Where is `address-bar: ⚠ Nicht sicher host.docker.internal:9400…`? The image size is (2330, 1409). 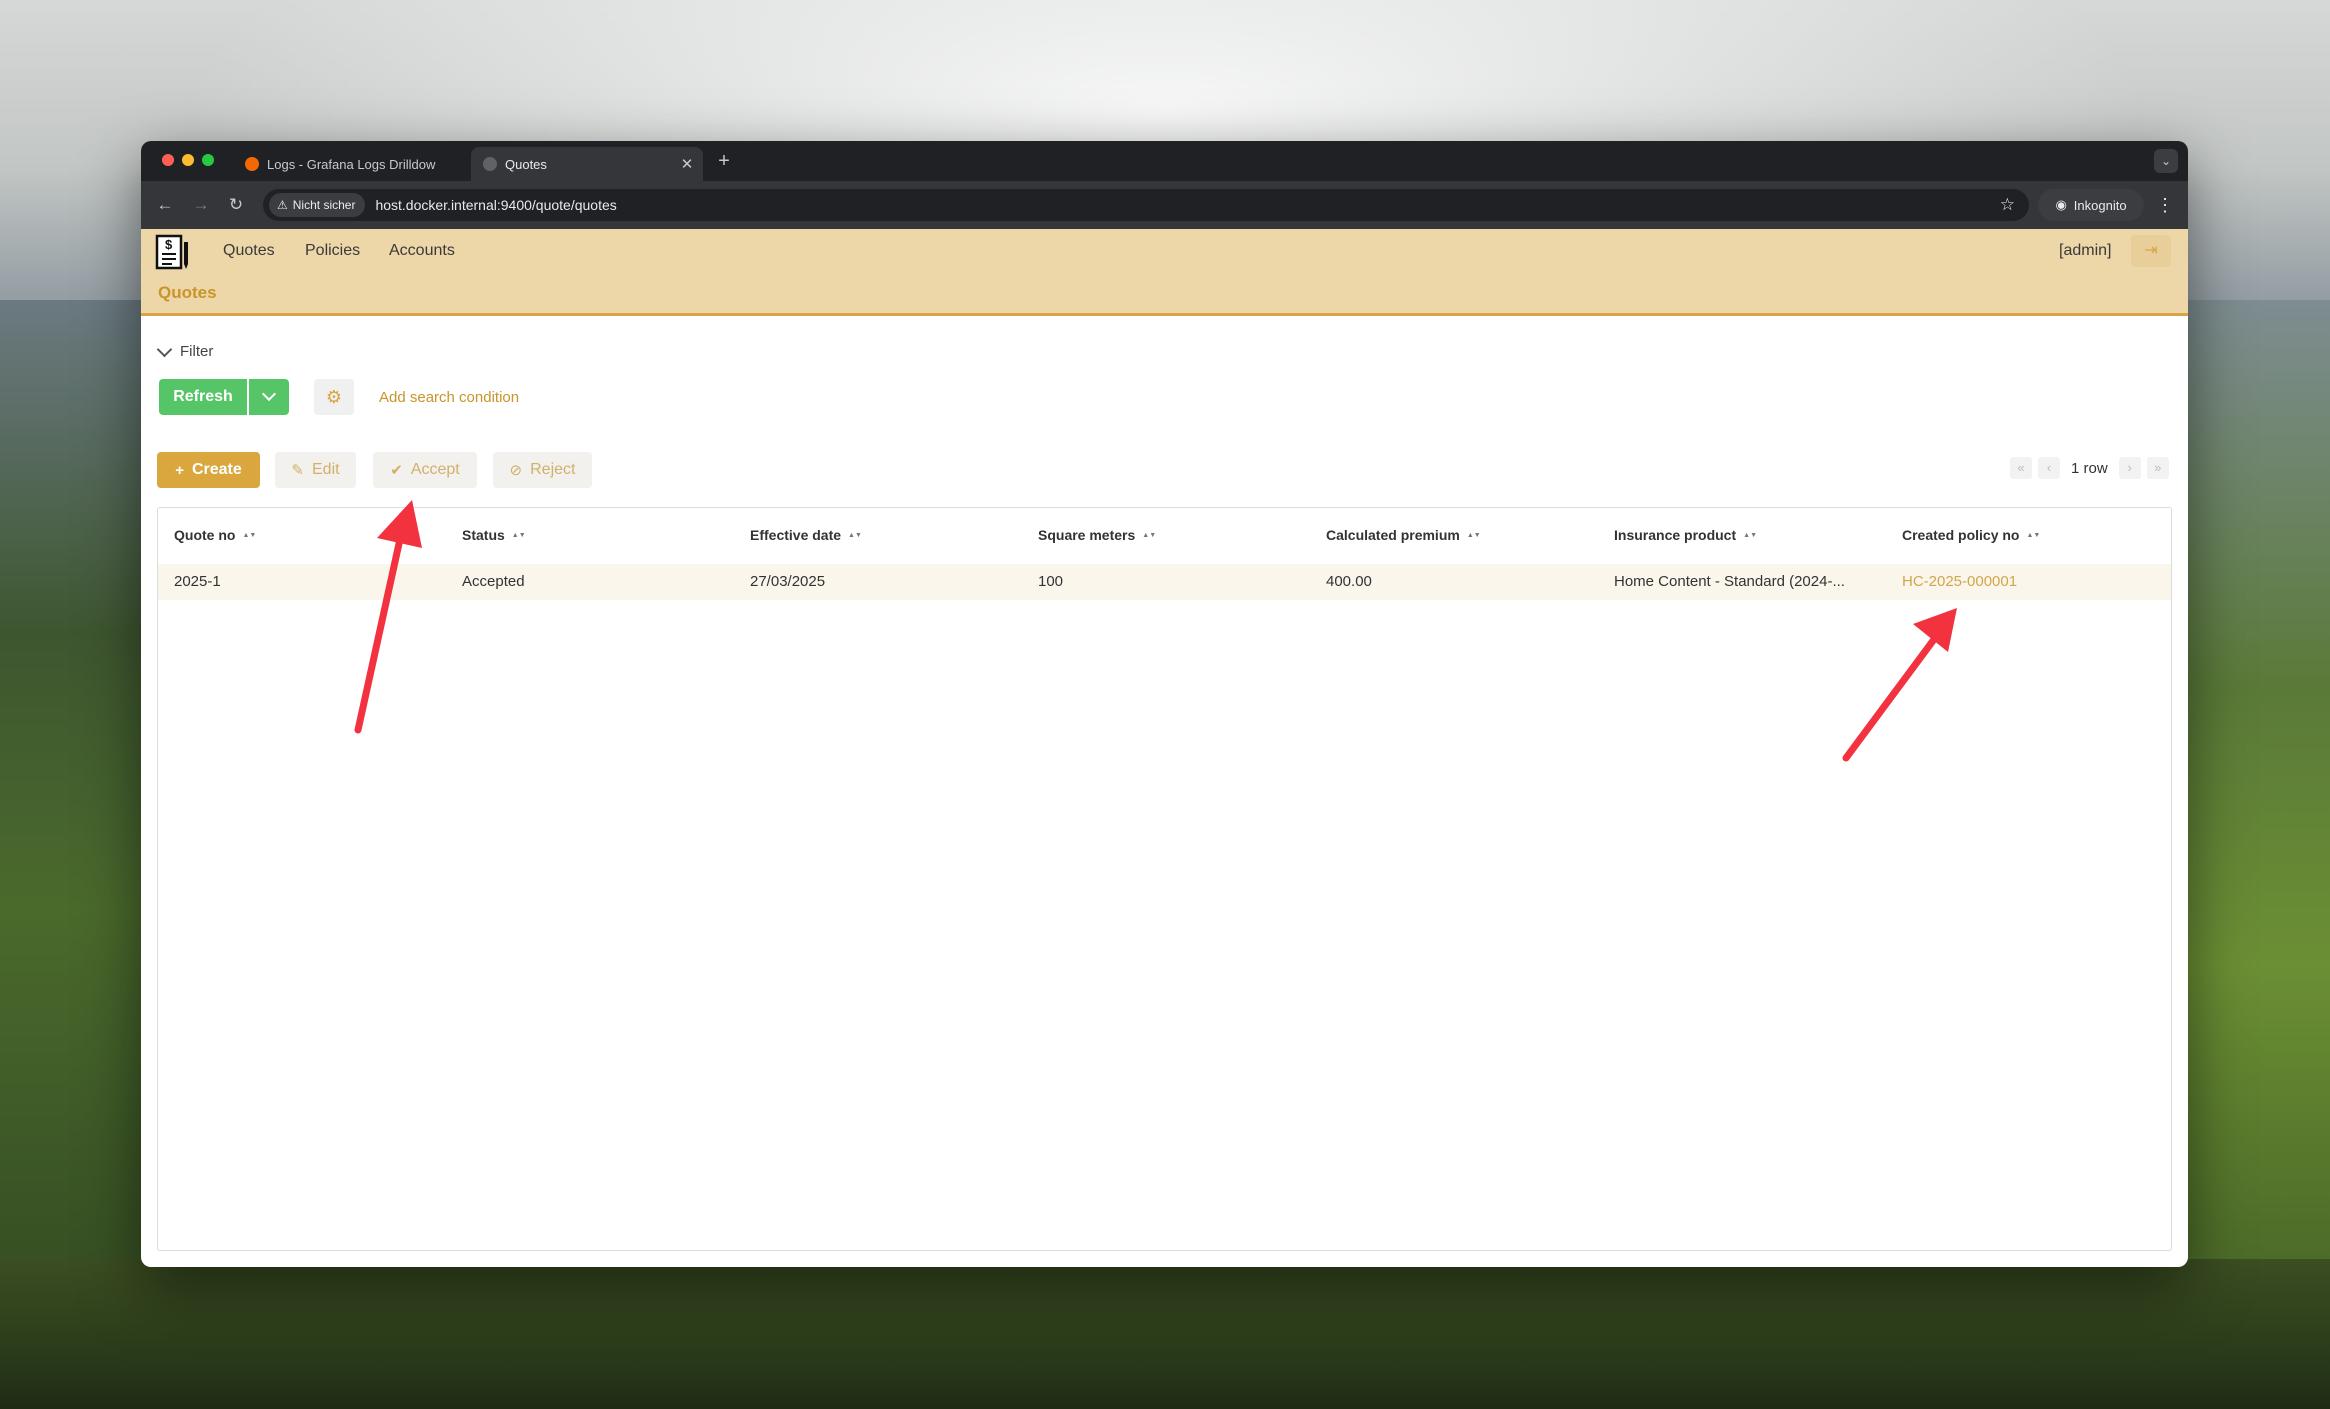
address-bar: ⚠ Nicht sicher host.docker.internal:9400… is located at coordinates (1146, 205).